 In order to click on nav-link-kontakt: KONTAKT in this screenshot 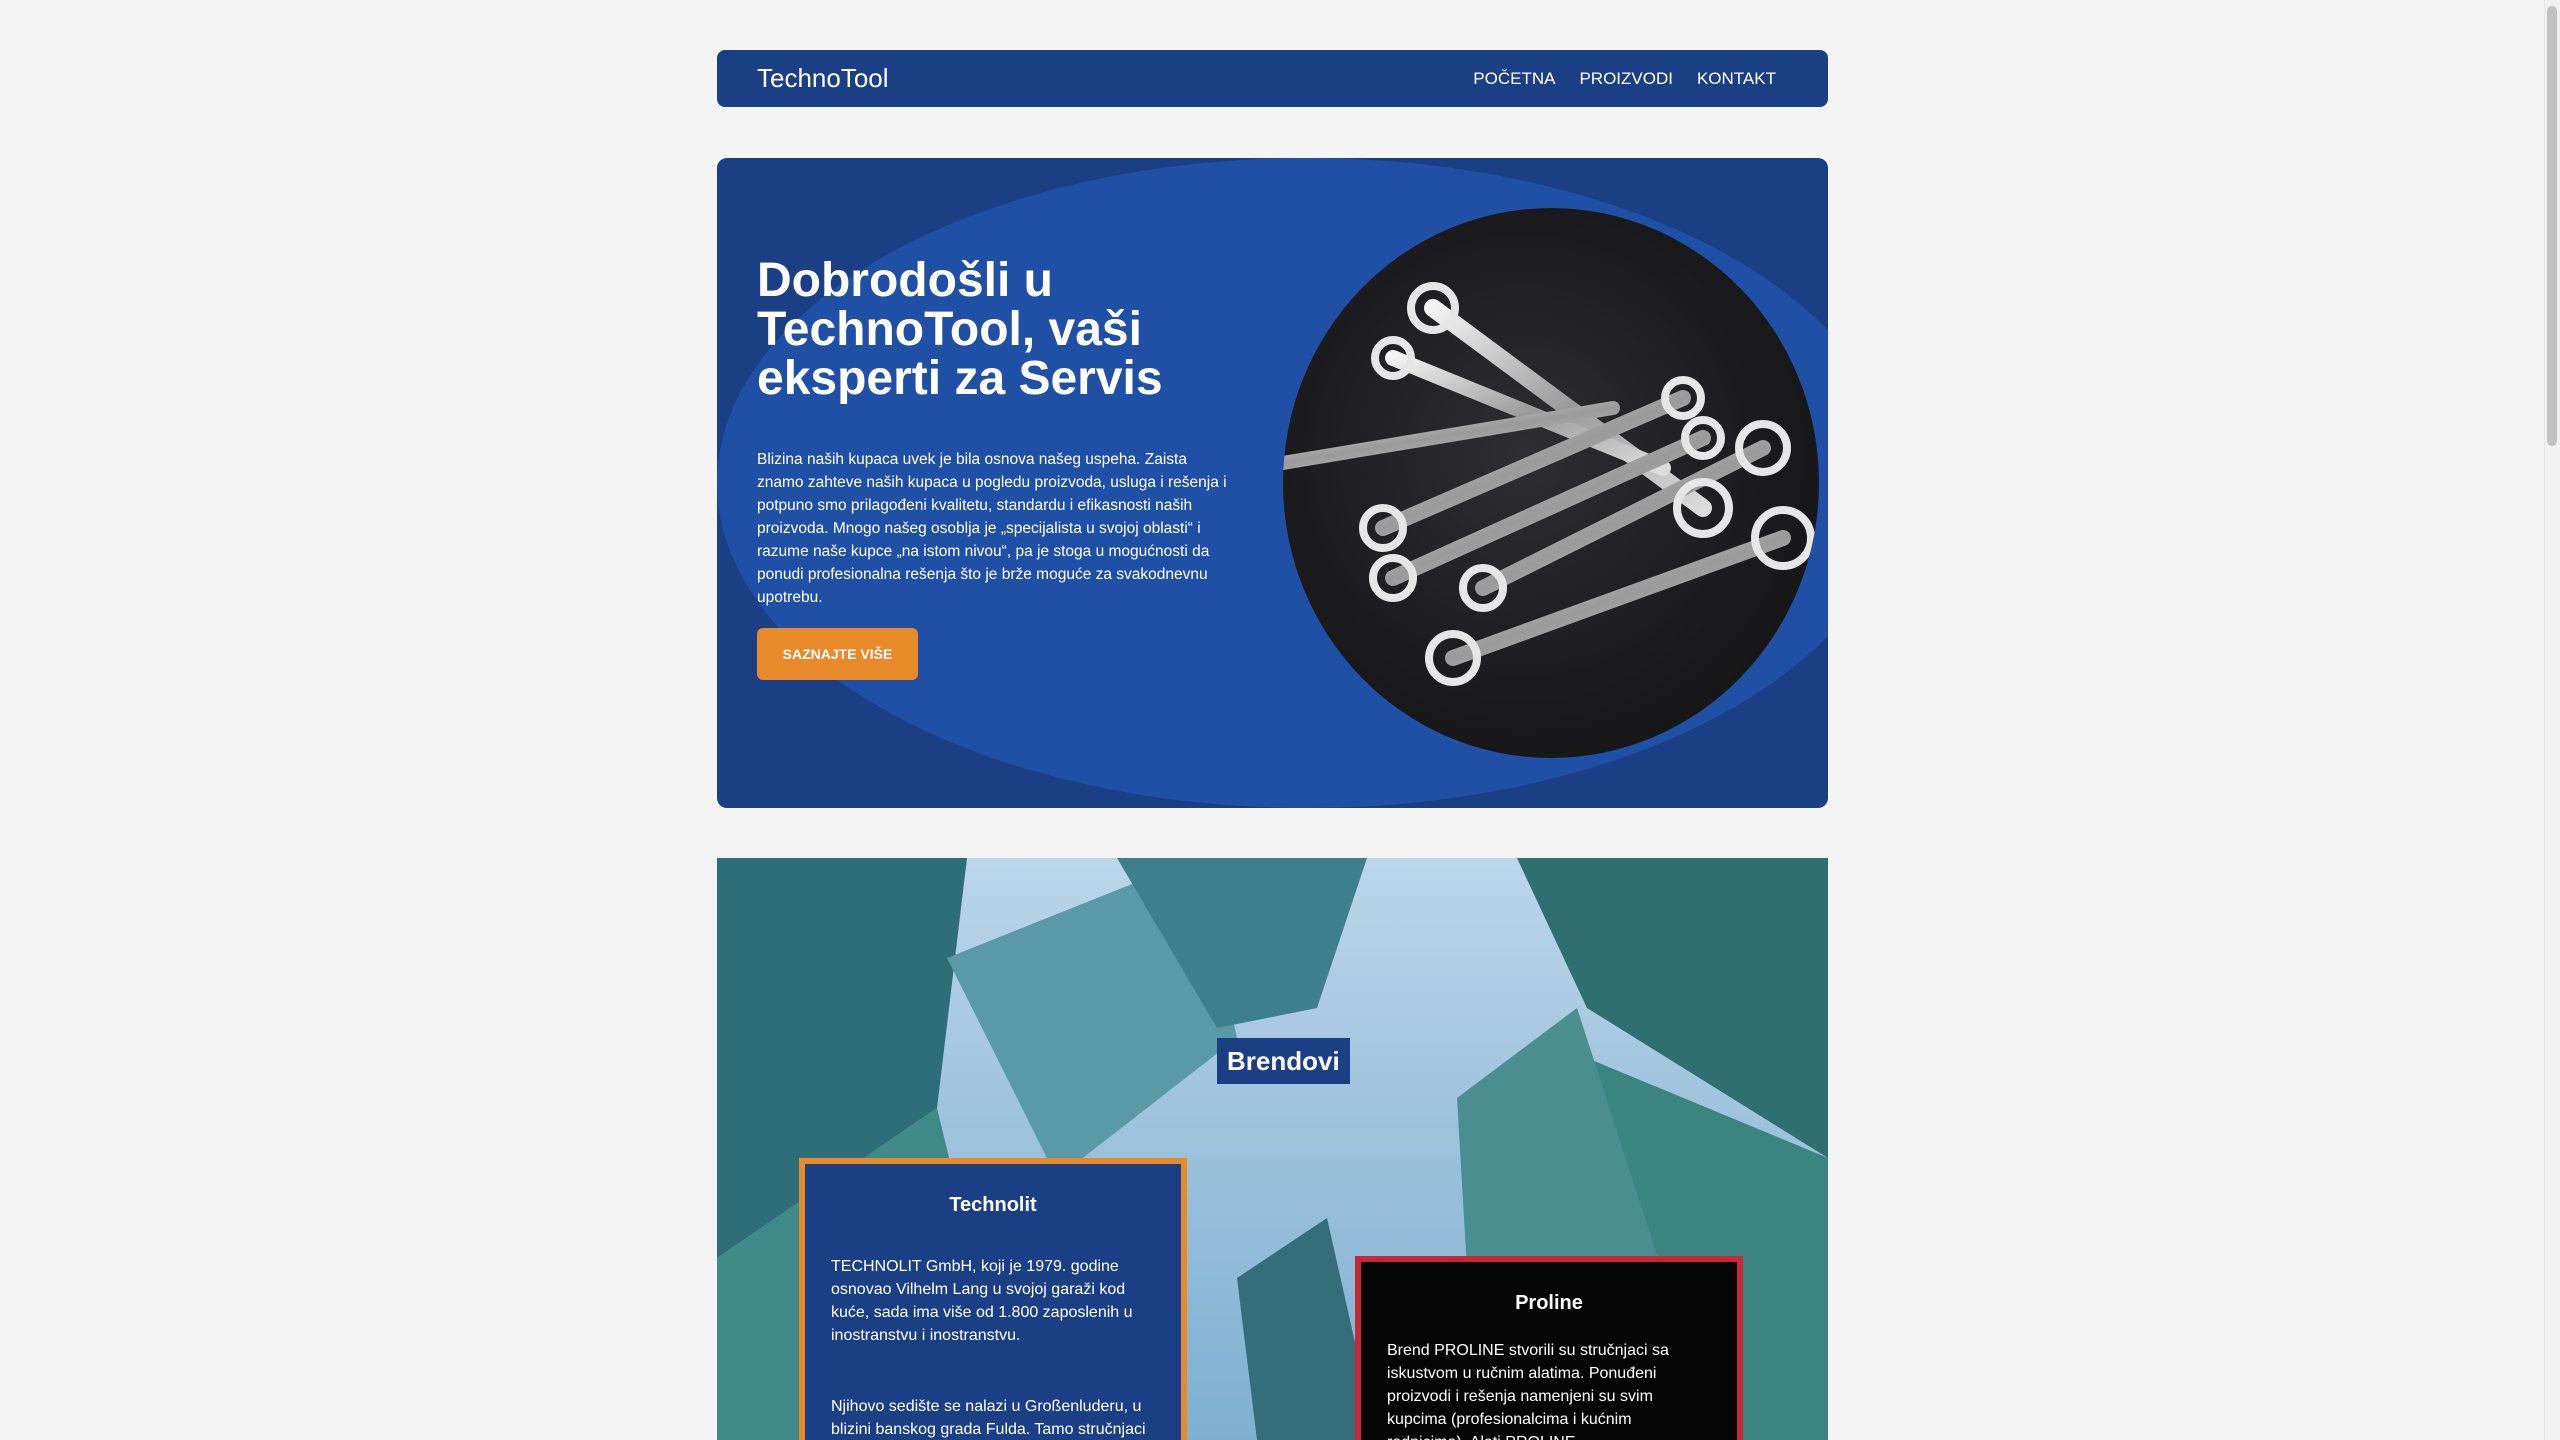, I will do `click(1736, 79)`.